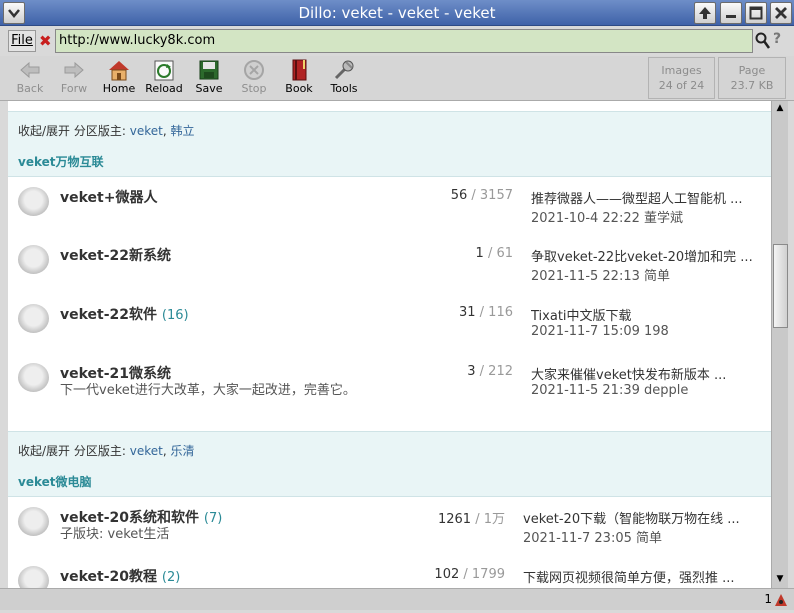 The image size is (794, 613). Describe the element at coordinates (490, 519) in the screenshot. I see `total-count: / 1万` at that location.